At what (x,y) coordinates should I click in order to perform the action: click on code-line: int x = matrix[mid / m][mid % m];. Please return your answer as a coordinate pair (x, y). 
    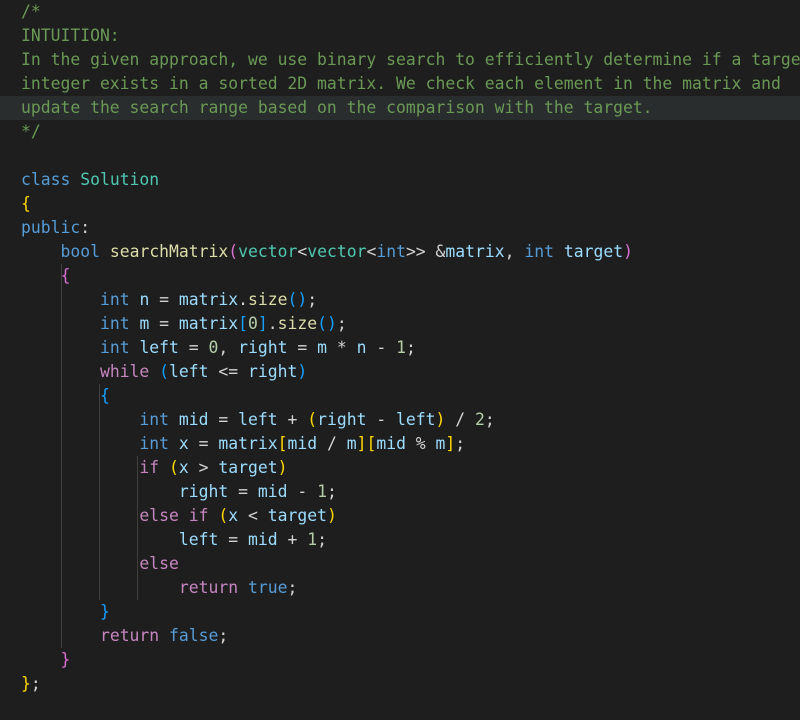
    Looking at the image, I should click on (243, 444).